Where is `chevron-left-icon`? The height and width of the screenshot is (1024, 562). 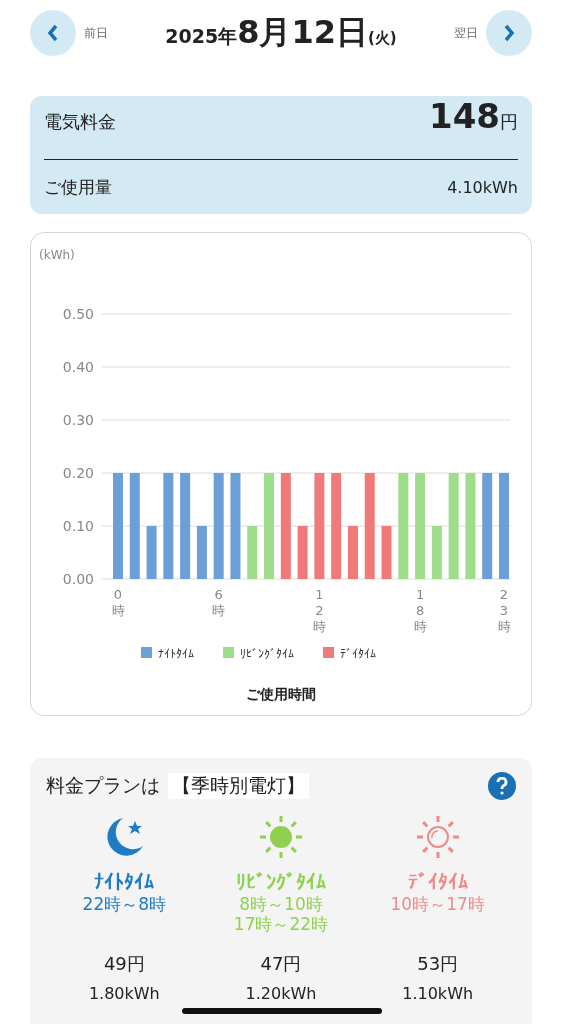
chevron-left-icon is located at coordinates (53, 33).